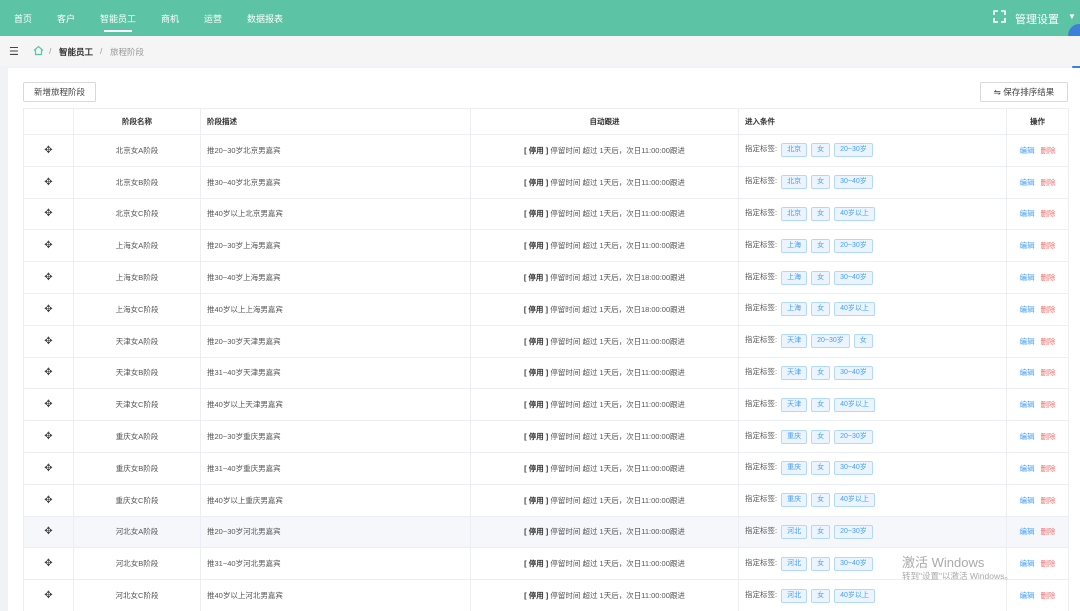  I want to click on nav-item-opportunities: 商机, so click(170, 18).